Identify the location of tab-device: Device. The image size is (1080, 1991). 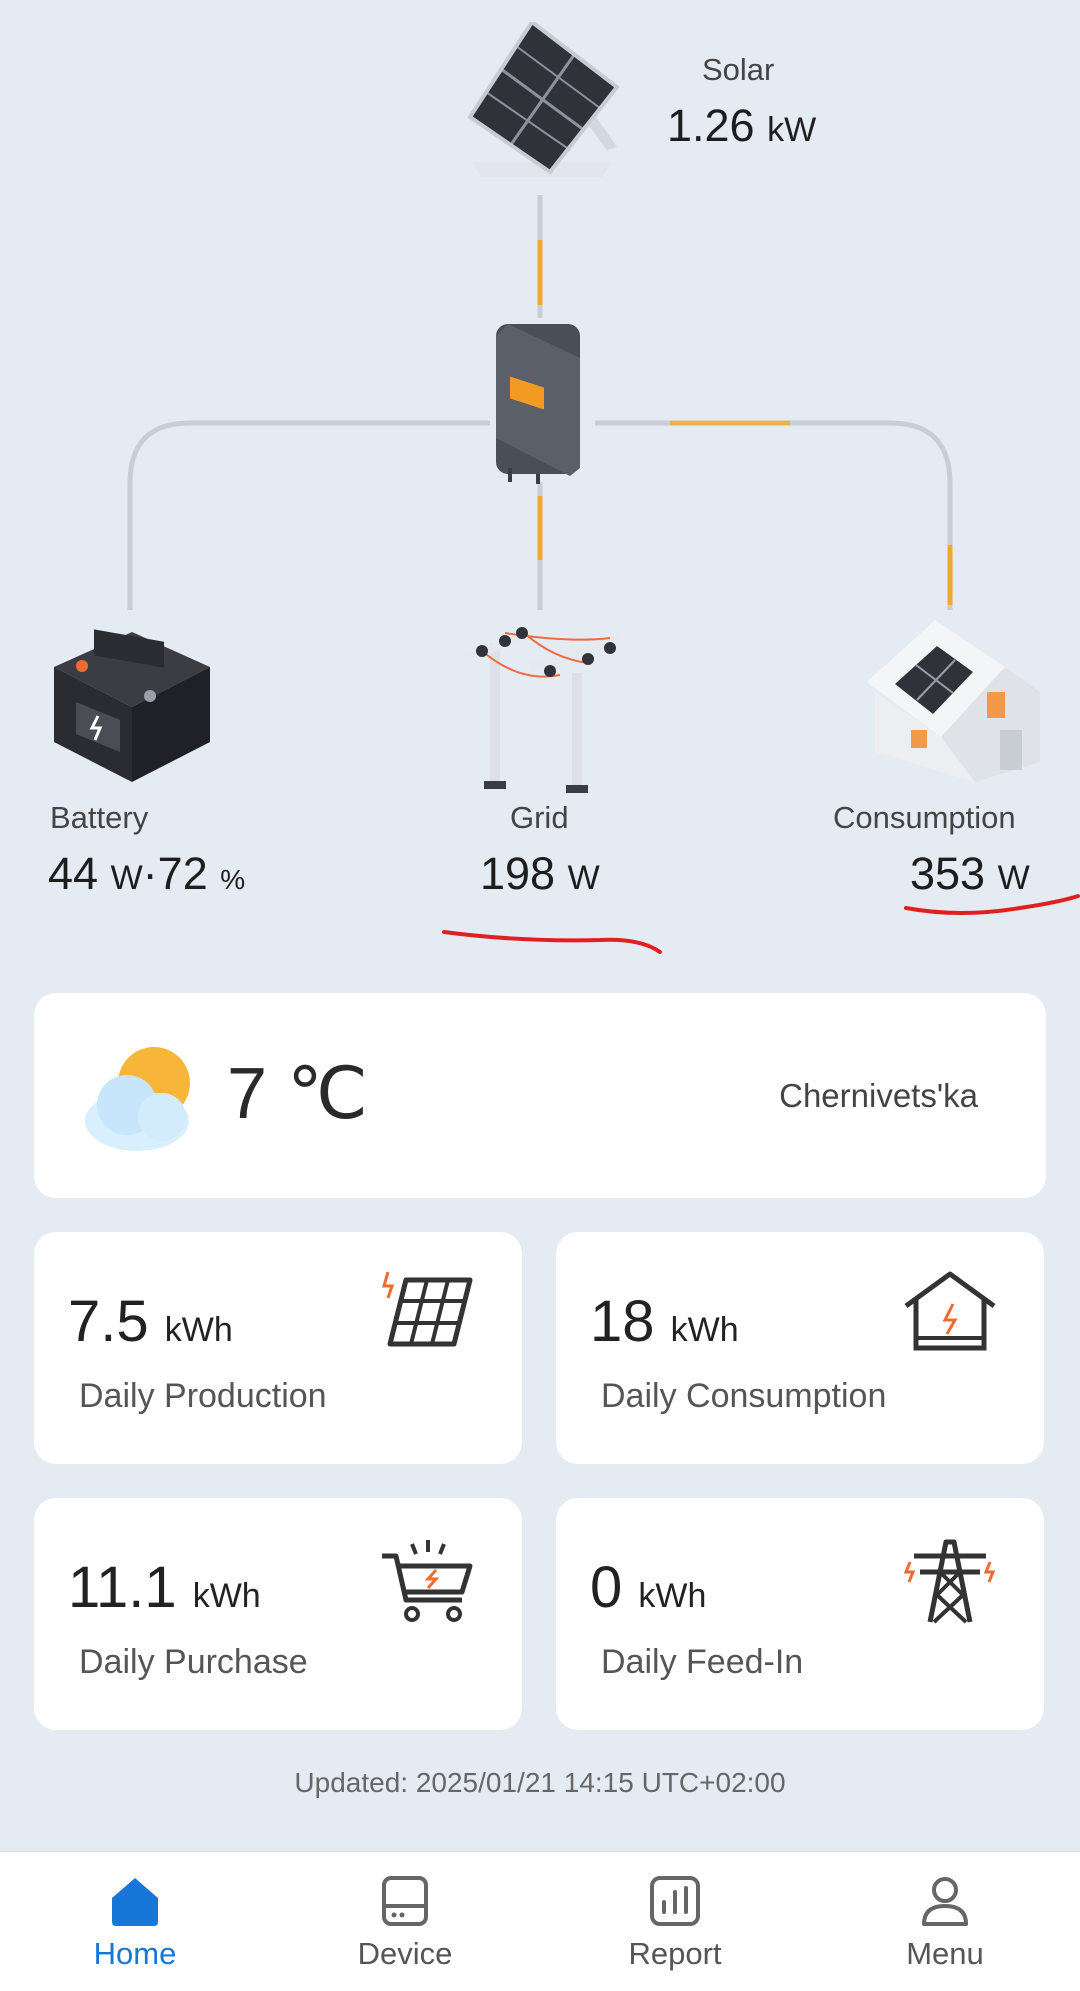
(405, 1921).